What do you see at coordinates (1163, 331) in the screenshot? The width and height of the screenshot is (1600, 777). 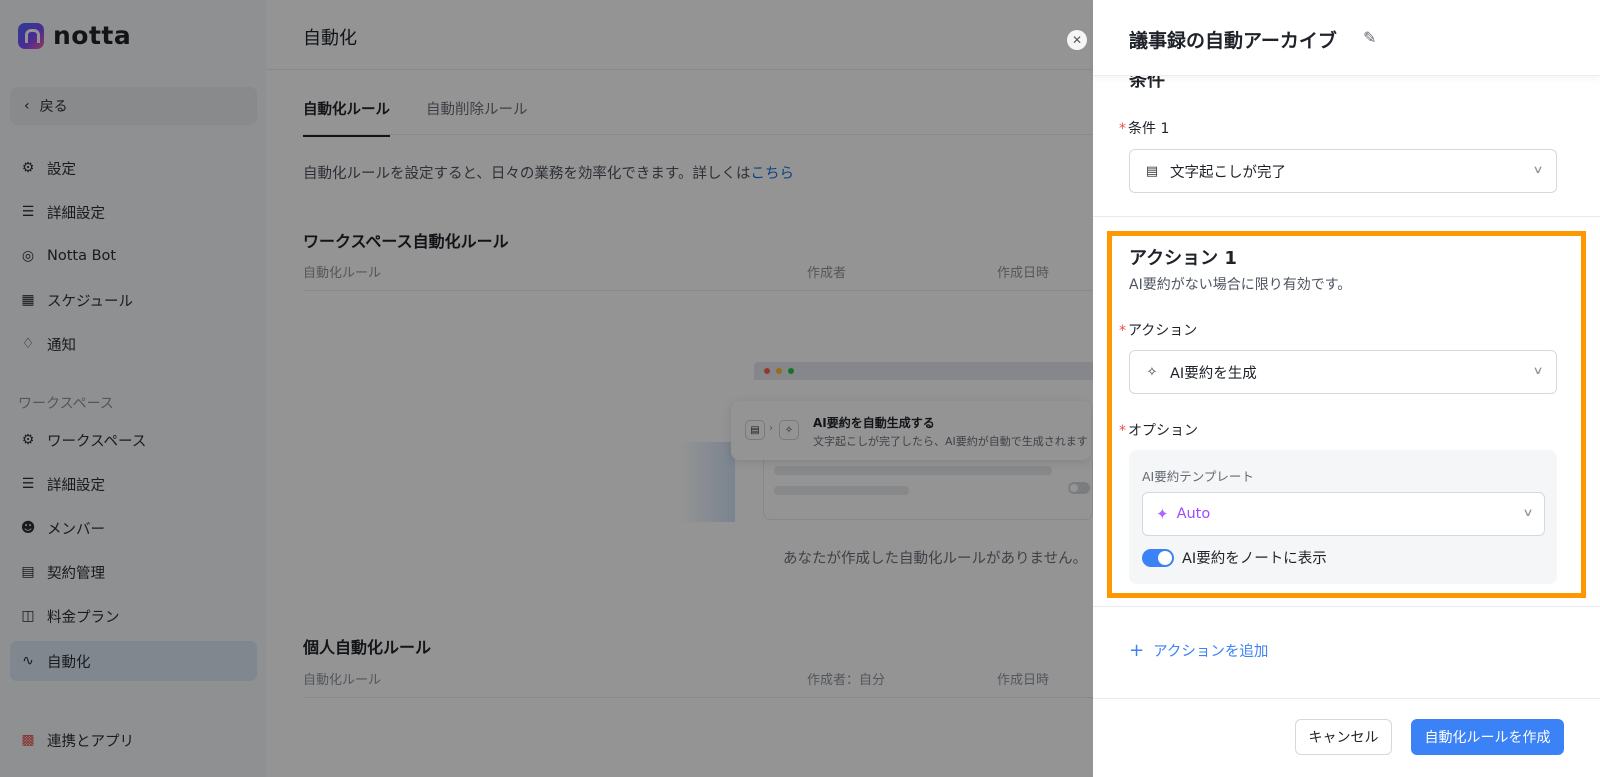 I see `action-label-text: アクション` at bounding box center [1163, 331].